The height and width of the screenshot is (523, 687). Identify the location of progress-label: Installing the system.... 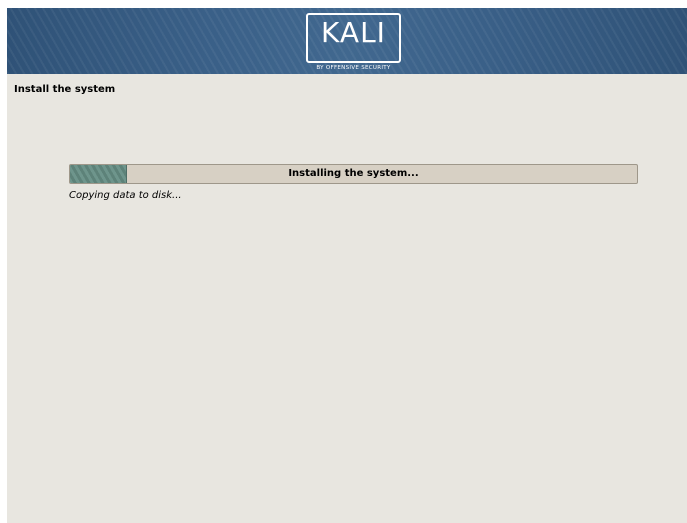
(353, 173).